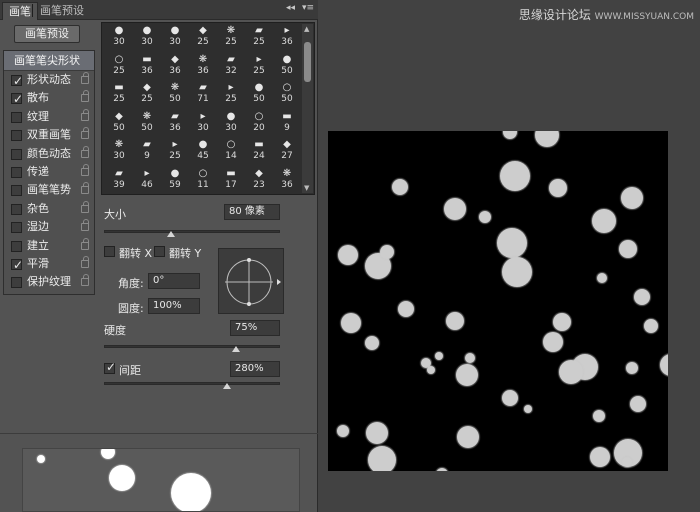 This screenshot has width=700, height=512. Describe the element at coordinates (231, 179) in the screenshot. I see `brush-tip-cell: ▬ 17` at that location.